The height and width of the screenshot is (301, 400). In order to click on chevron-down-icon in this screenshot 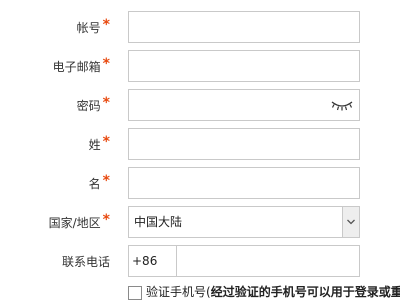, I will do `click(351, 222)`.